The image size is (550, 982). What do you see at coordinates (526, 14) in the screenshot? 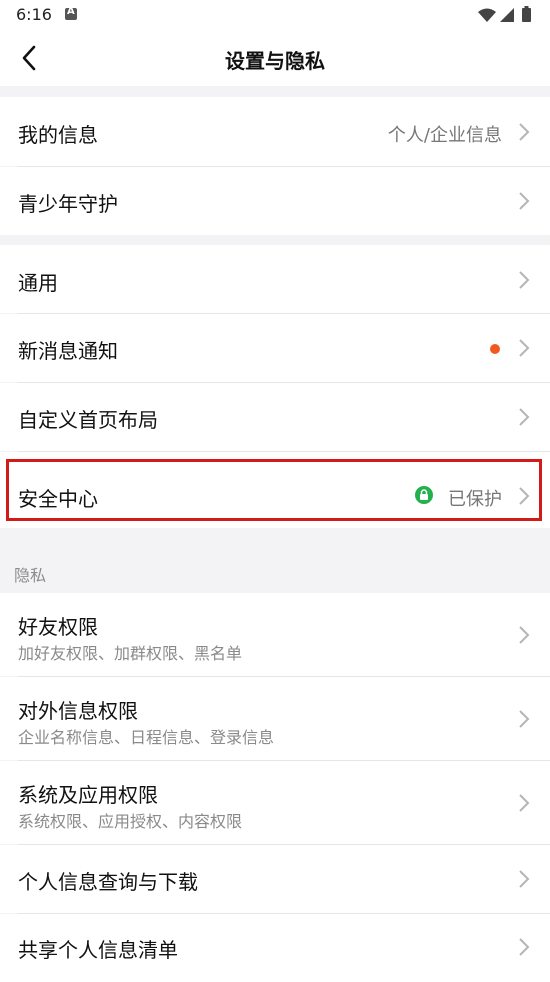
I see `battery-icon` at bounding box center [526, 14].